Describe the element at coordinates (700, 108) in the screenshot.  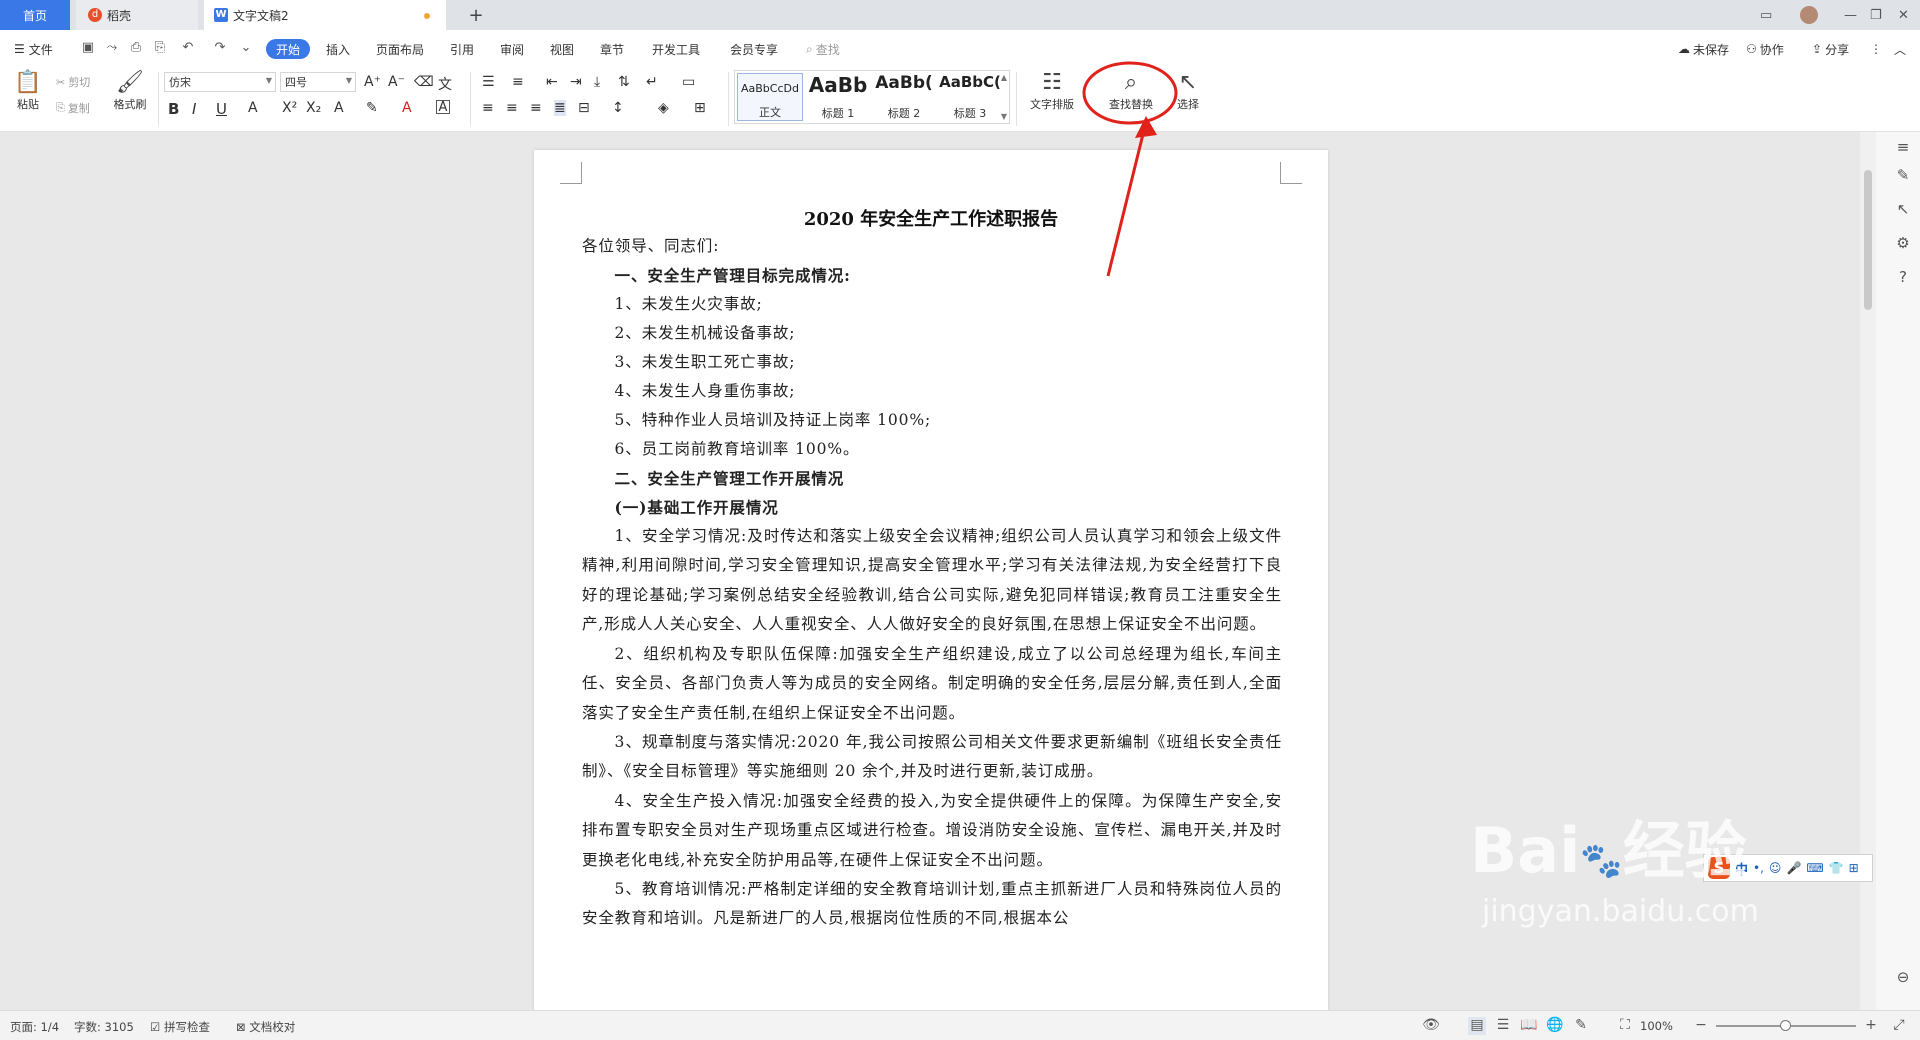
I see `borders-icon: ⊞` at that location.